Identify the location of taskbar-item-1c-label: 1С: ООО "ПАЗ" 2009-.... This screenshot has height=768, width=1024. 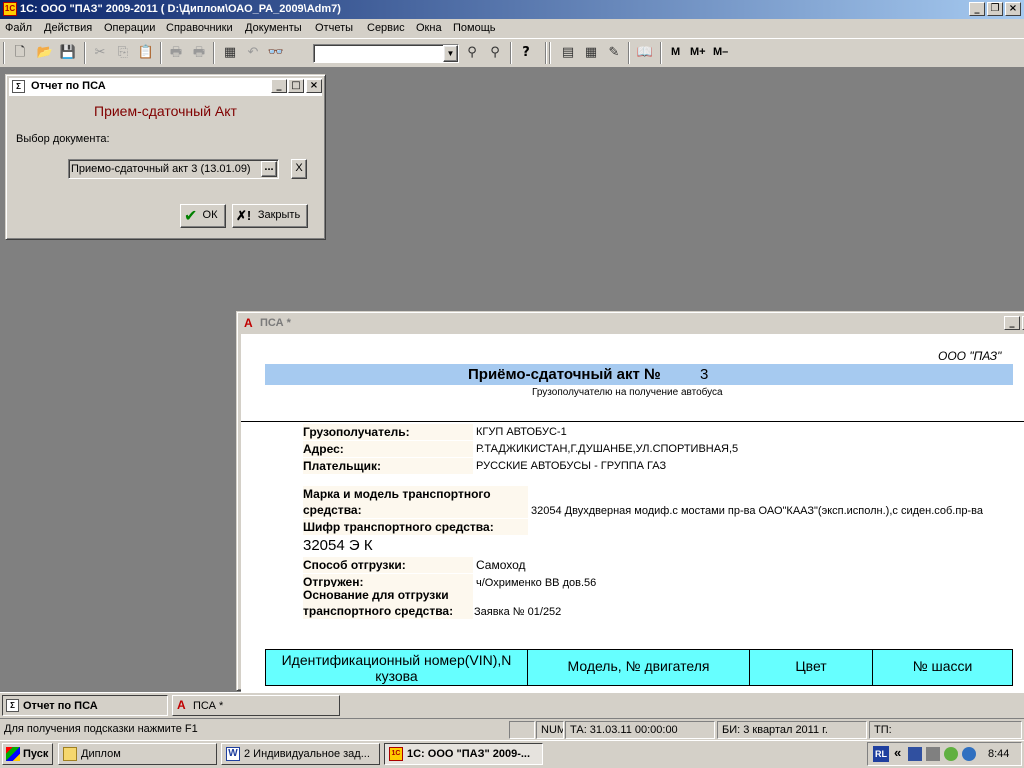
(469, 754).